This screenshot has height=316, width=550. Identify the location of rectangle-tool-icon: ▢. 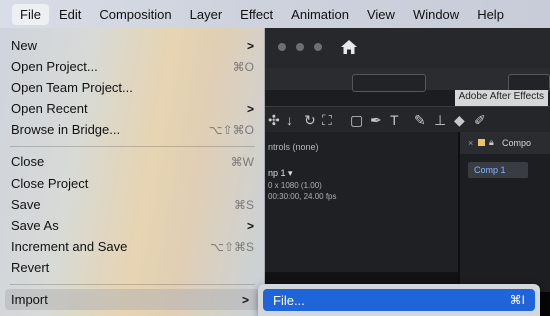
(356, 120).